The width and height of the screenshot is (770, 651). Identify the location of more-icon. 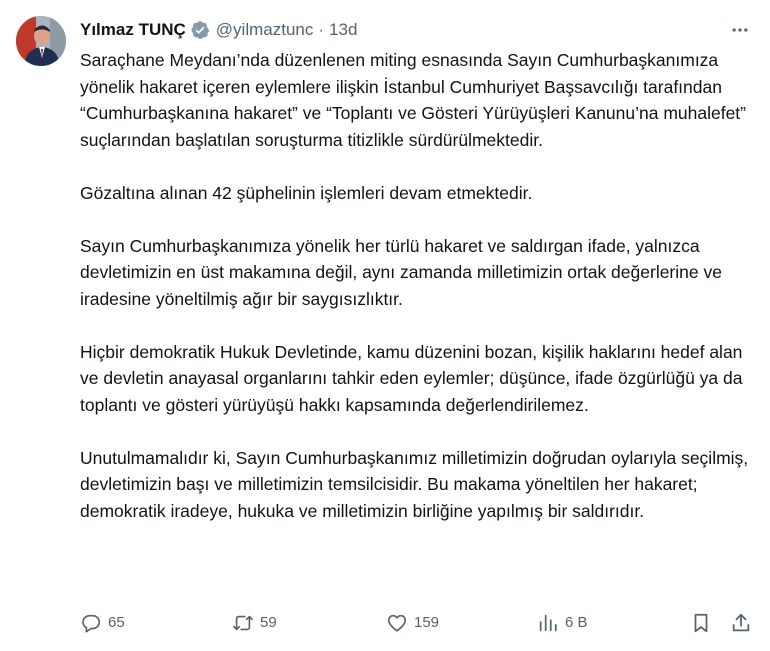
(740, 30).